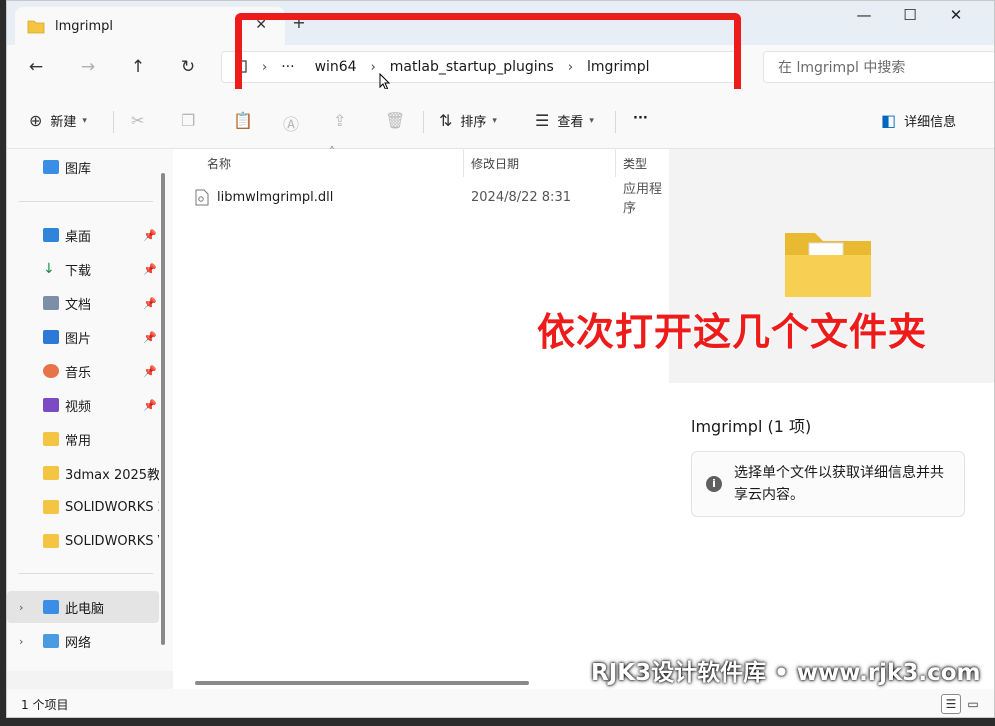 Image resolution: width=995 pixels, height=726 pixels. I want to click on list-view-icon: ☰, so click(542, 120).